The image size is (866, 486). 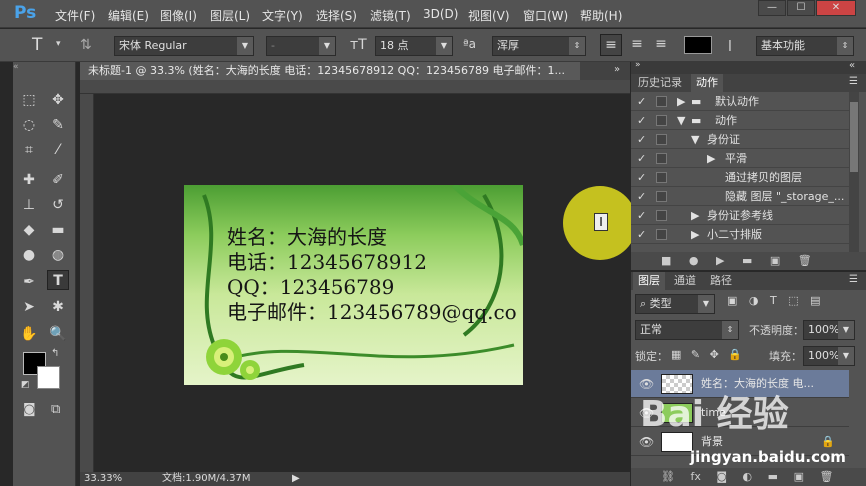 I want to click on align-right-icon: ≡, so click(x=661, y=45).